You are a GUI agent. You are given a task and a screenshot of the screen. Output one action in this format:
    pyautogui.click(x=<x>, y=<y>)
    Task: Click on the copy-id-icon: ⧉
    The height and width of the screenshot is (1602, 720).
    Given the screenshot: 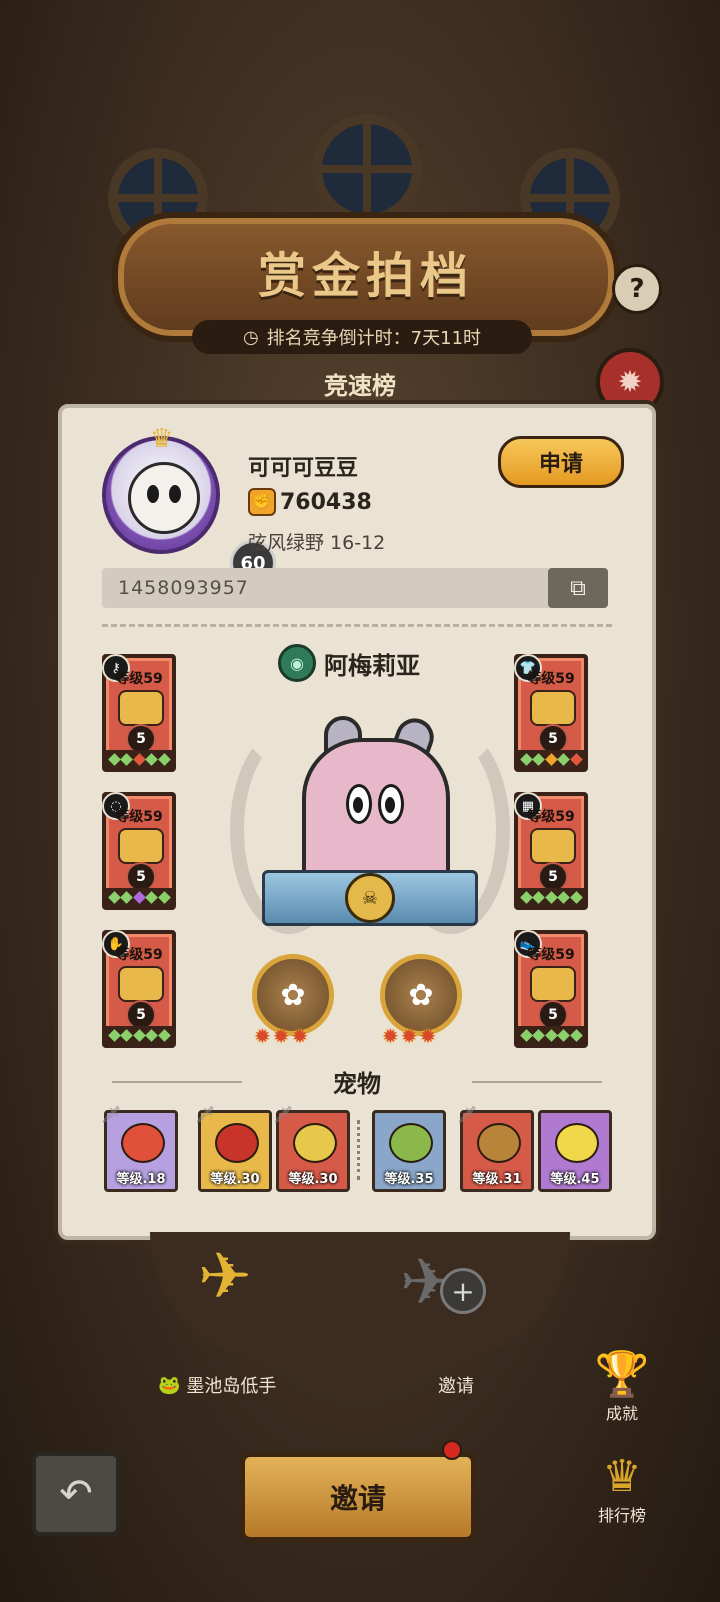 What is the action you would take?
    pyautogui.click(x=578, y=588)
    